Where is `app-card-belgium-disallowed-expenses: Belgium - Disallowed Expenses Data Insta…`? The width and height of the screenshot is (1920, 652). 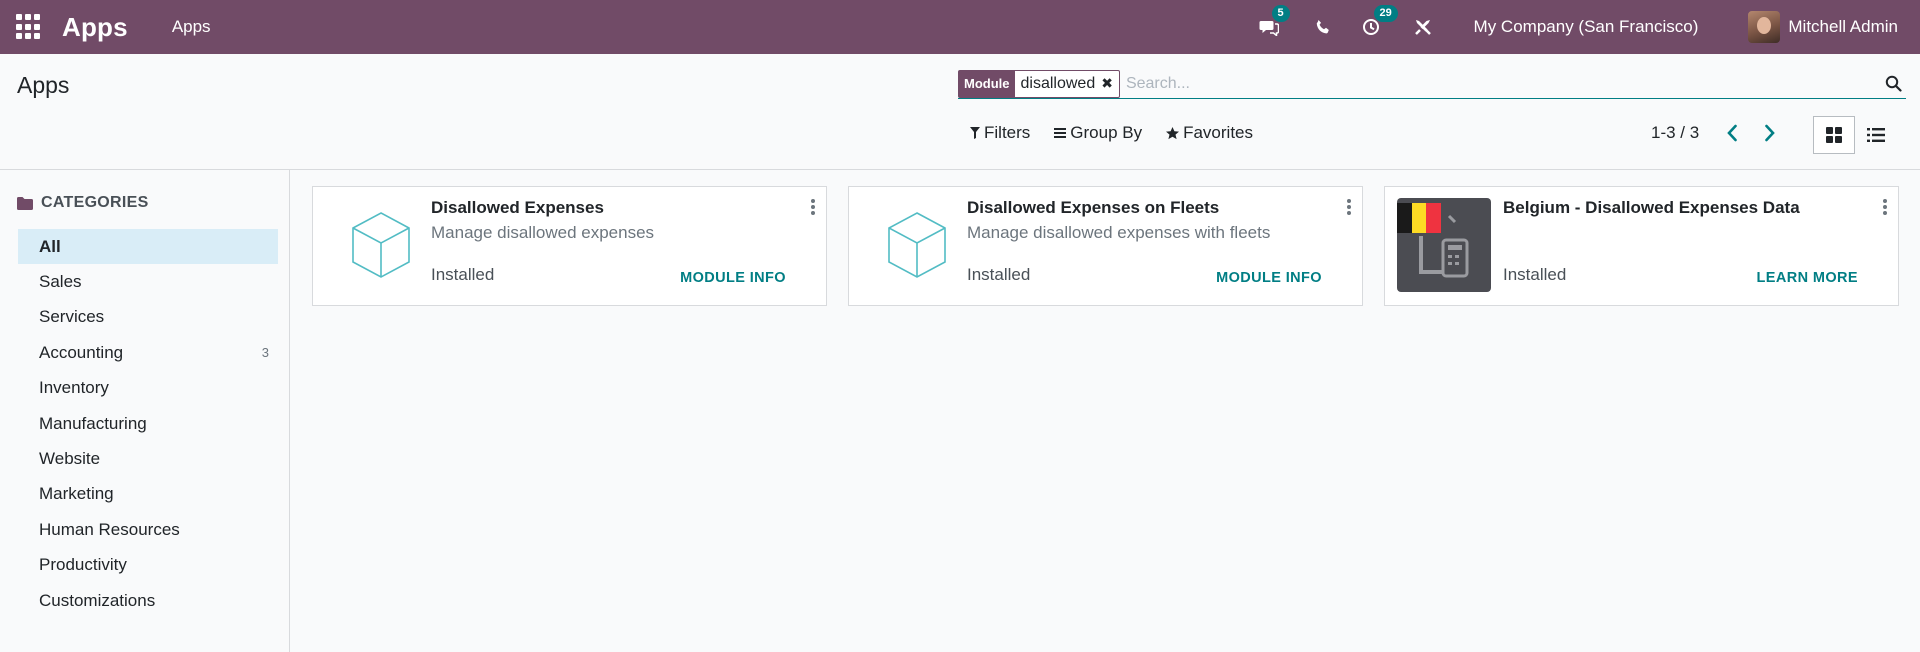 app-card-belgium-disallowed-expenses: Belgium - Disallowed Expenses Data Insta… is located at coordinates (1641, 246).